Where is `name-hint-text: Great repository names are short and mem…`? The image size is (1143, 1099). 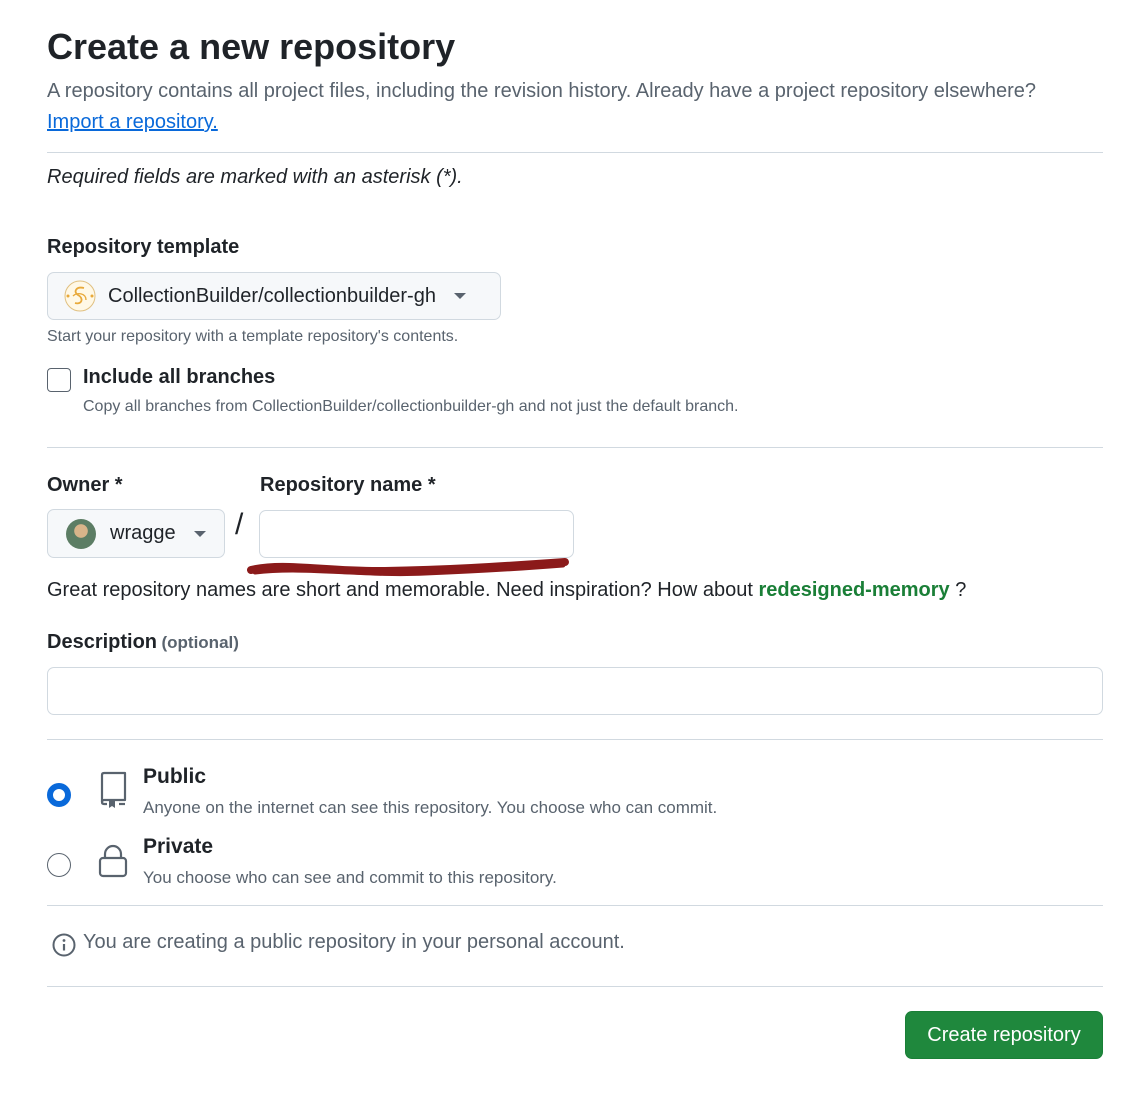
name-hint-text: Great repository names are short and mem… is located at coordinates (400, 590).